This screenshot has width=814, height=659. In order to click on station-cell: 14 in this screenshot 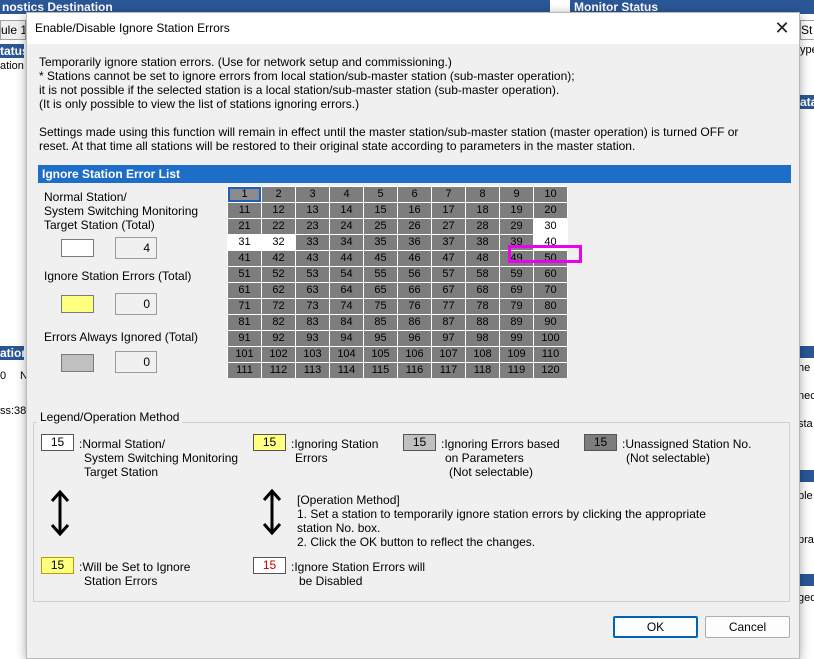, I will do `click(346, 210)`.